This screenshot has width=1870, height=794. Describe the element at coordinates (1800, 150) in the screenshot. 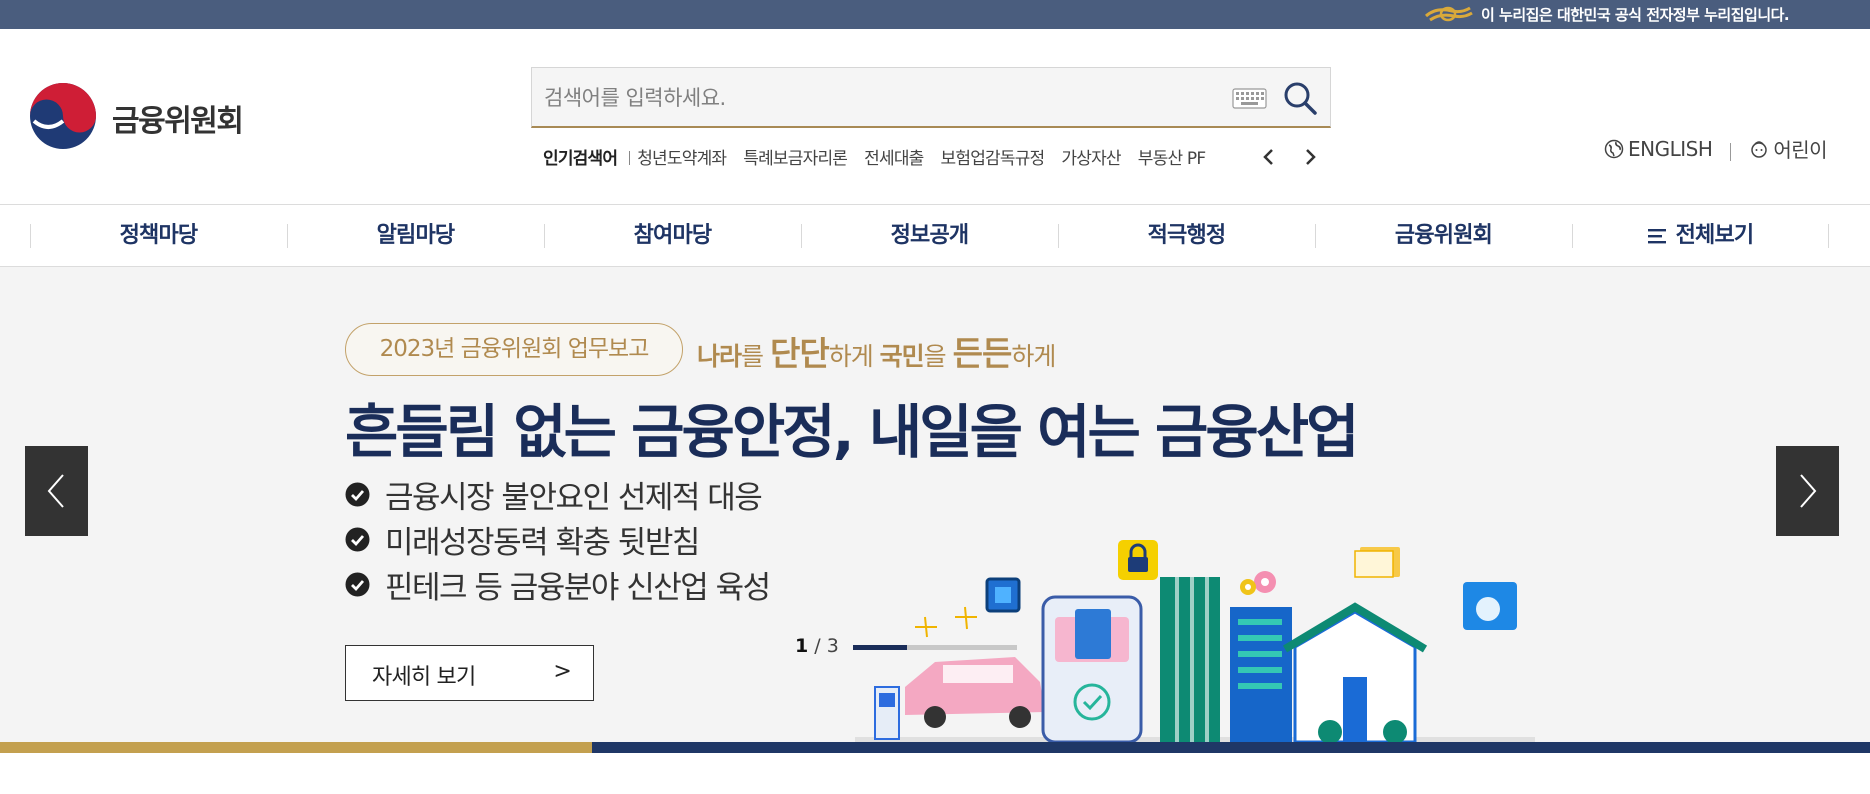

I see `kids-label: 어린이` at that location.